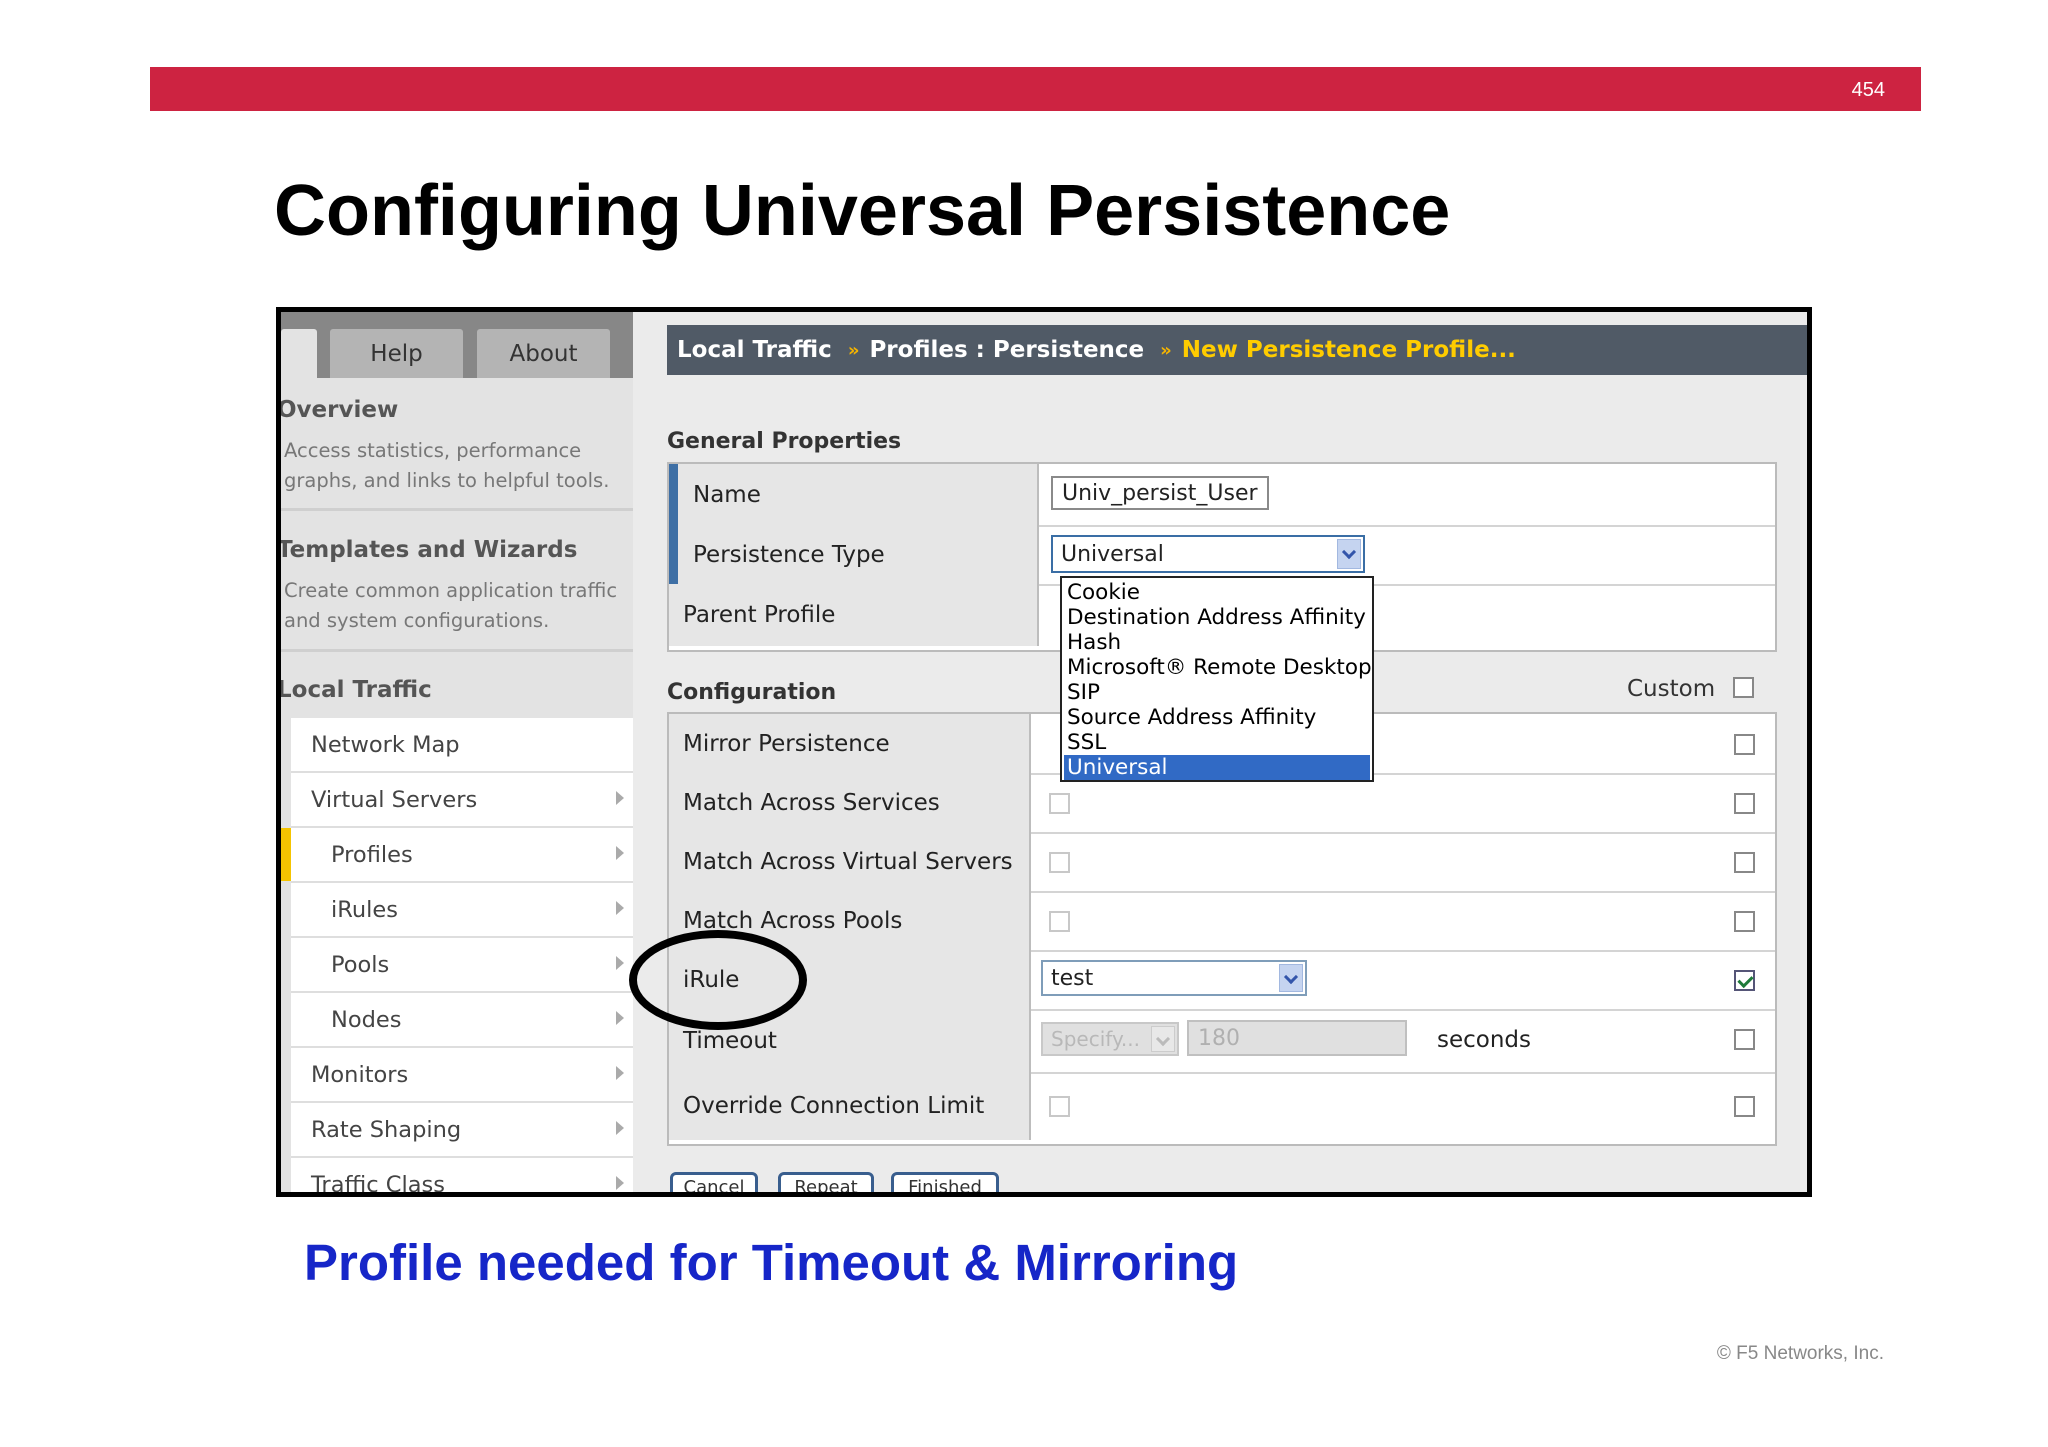 The height and width of the screenshot is (1447, 2048). Describe the element at coordinates (1800, 1353) in the screenshot. I see `copyright-text: © F5 Networks, Inc.` at that location.